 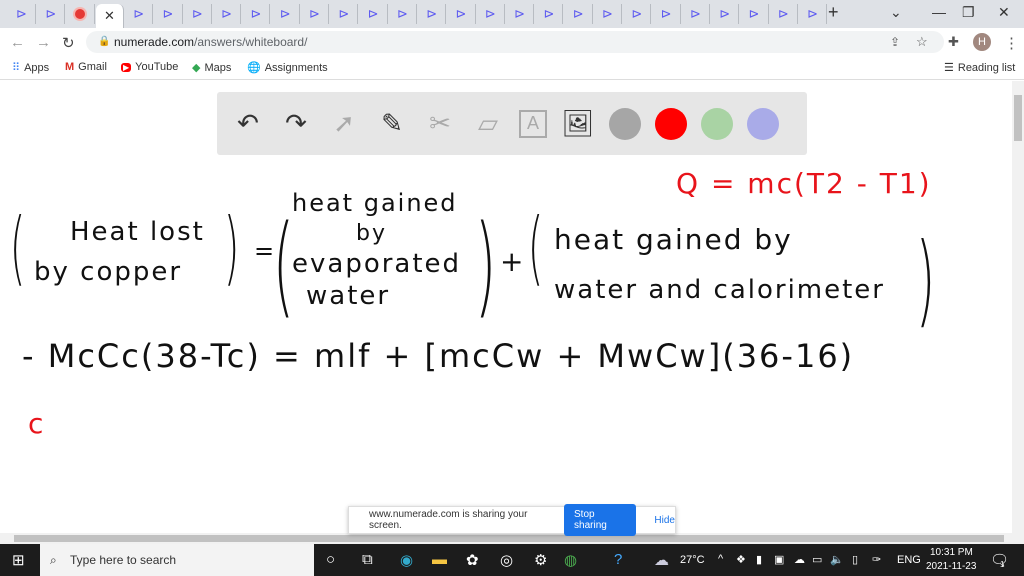 I want to click on windows-start-icon: ⊞, so click(x=18, y=560).